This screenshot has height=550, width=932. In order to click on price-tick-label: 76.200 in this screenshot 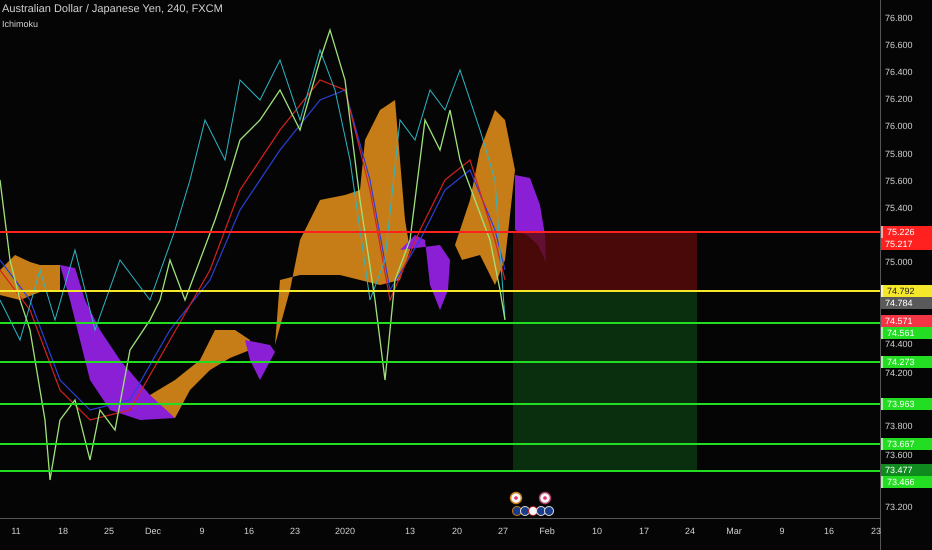, I will do `click(899, 100)`.